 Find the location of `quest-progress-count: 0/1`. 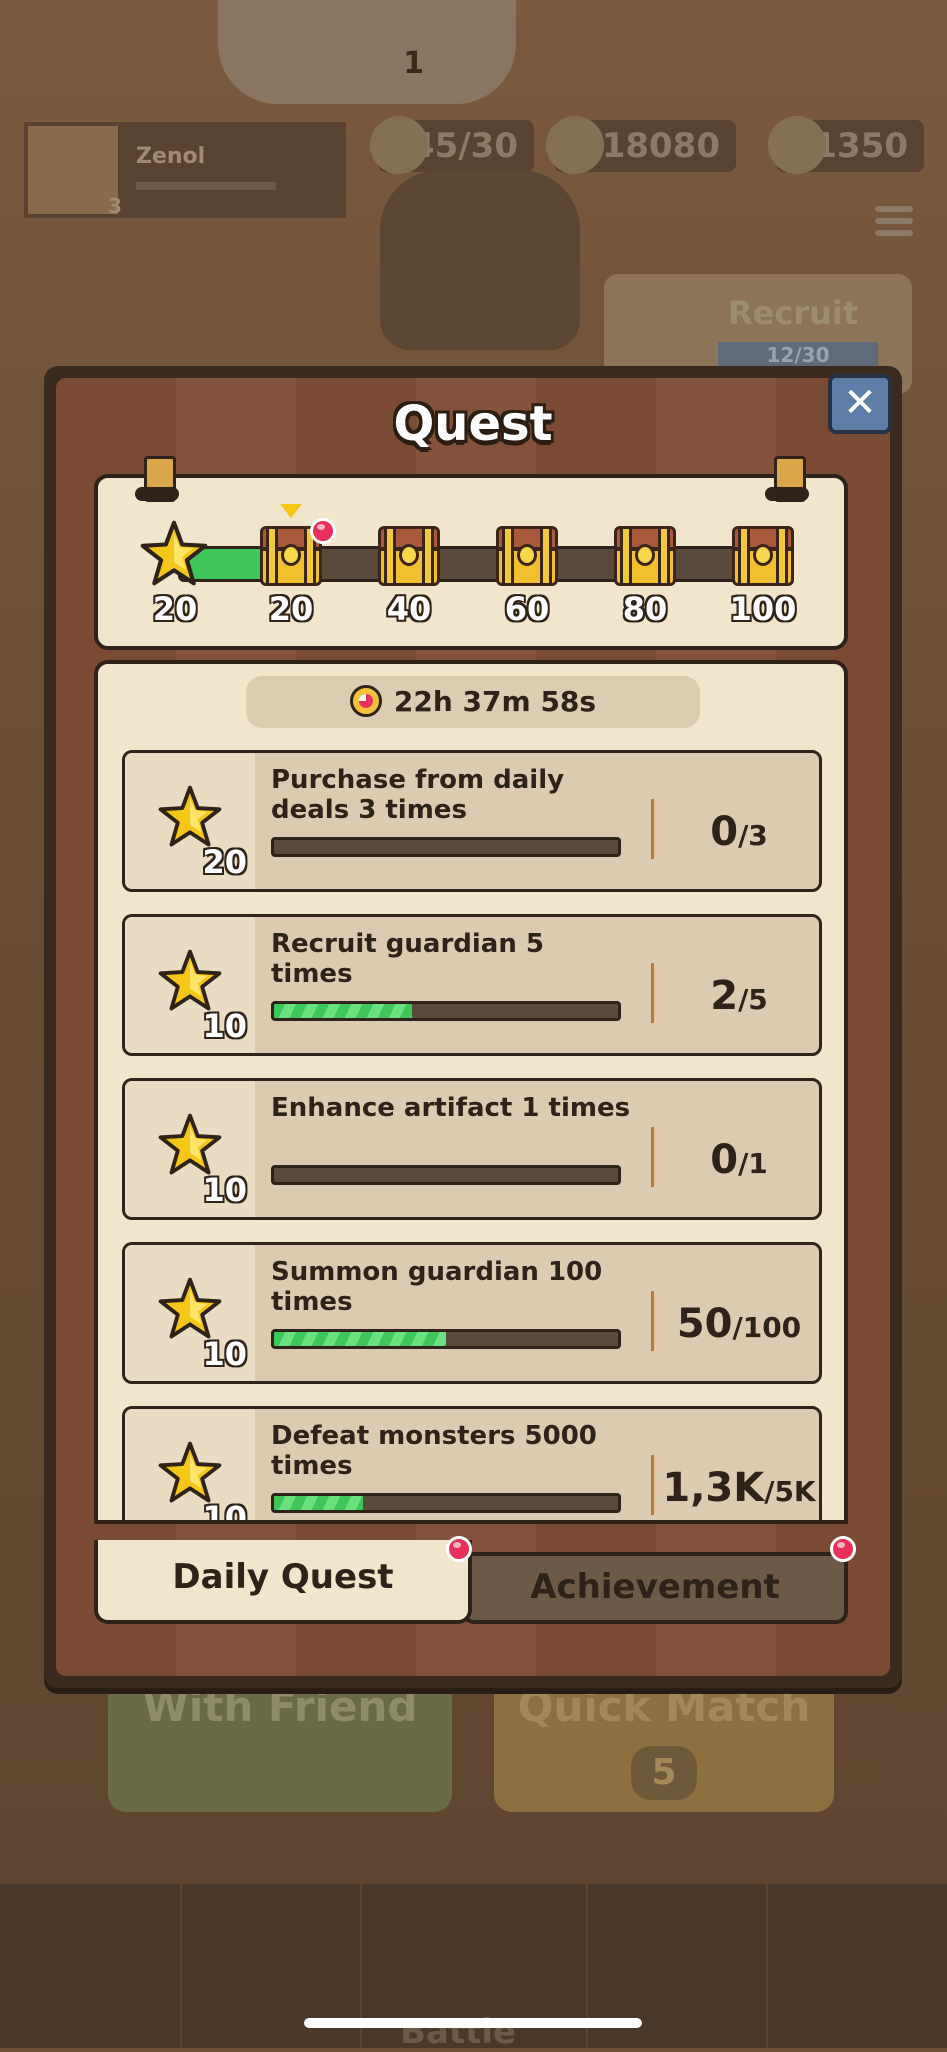

quest-progress-count: 0/1 is located at coordinates (738, 1160).